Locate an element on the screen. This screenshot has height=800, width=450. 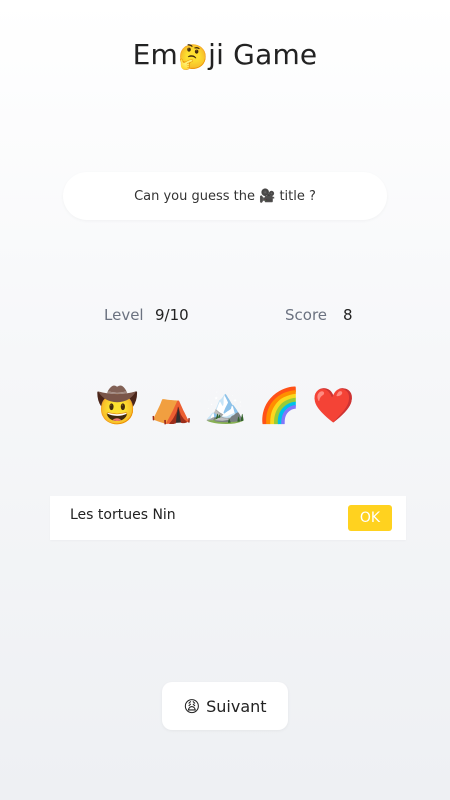
tent-icon: ⛺ is located at coordinates (171, 406).